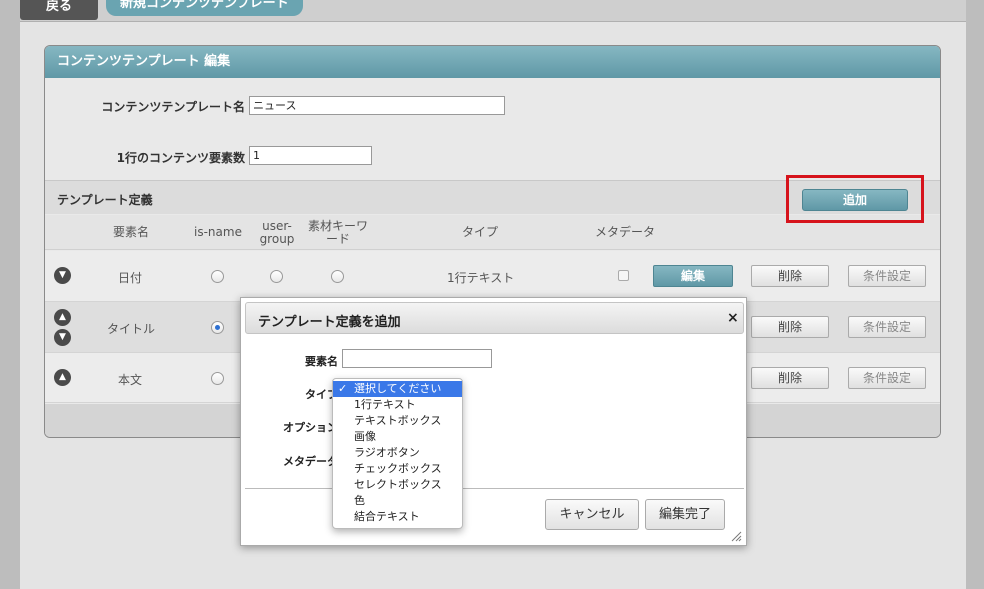 The width and height of the screenshot is (984, 589). What do you see at coordinates (397, 485) in the screenshot?
I see `type-option: セレクトボックス` at bounding box center [397, 485].